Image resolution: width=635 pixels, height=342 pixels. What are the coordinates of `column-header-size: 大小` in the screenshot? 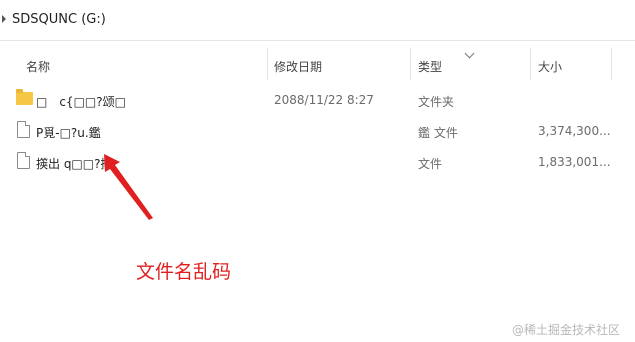 It's located at (550, 66).